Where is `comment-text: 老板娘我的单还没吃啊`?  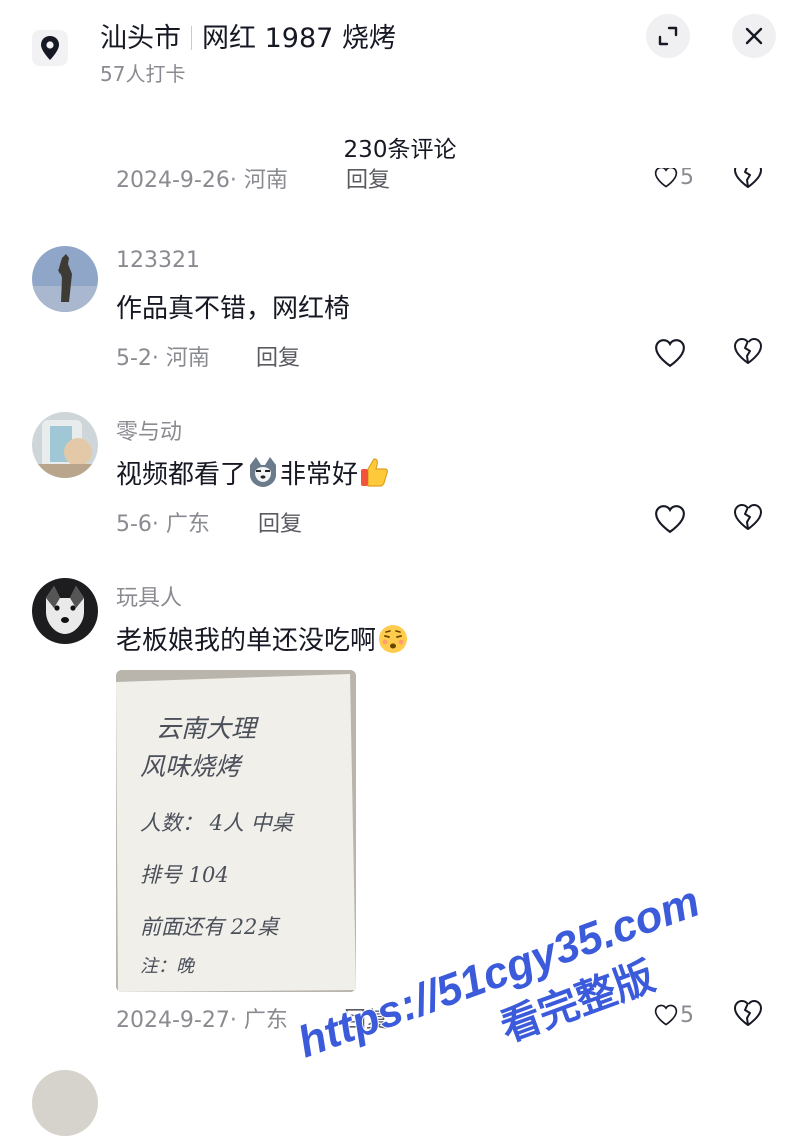
comment-text: 老板娘我的单还没吃啊 is located at coordinates (263, 638).